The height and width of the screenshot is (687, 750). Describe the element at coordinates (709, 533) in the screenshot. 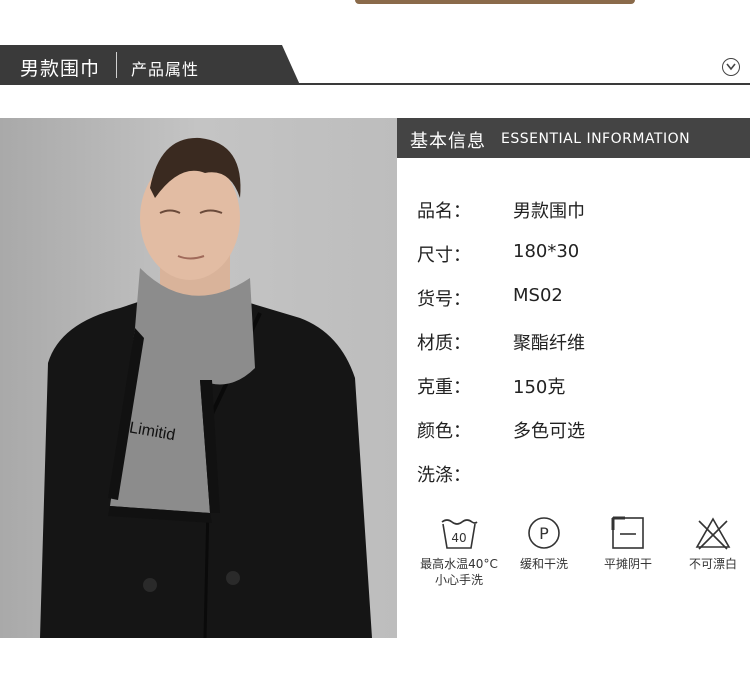

I see `no-bleach-icon` at that location.